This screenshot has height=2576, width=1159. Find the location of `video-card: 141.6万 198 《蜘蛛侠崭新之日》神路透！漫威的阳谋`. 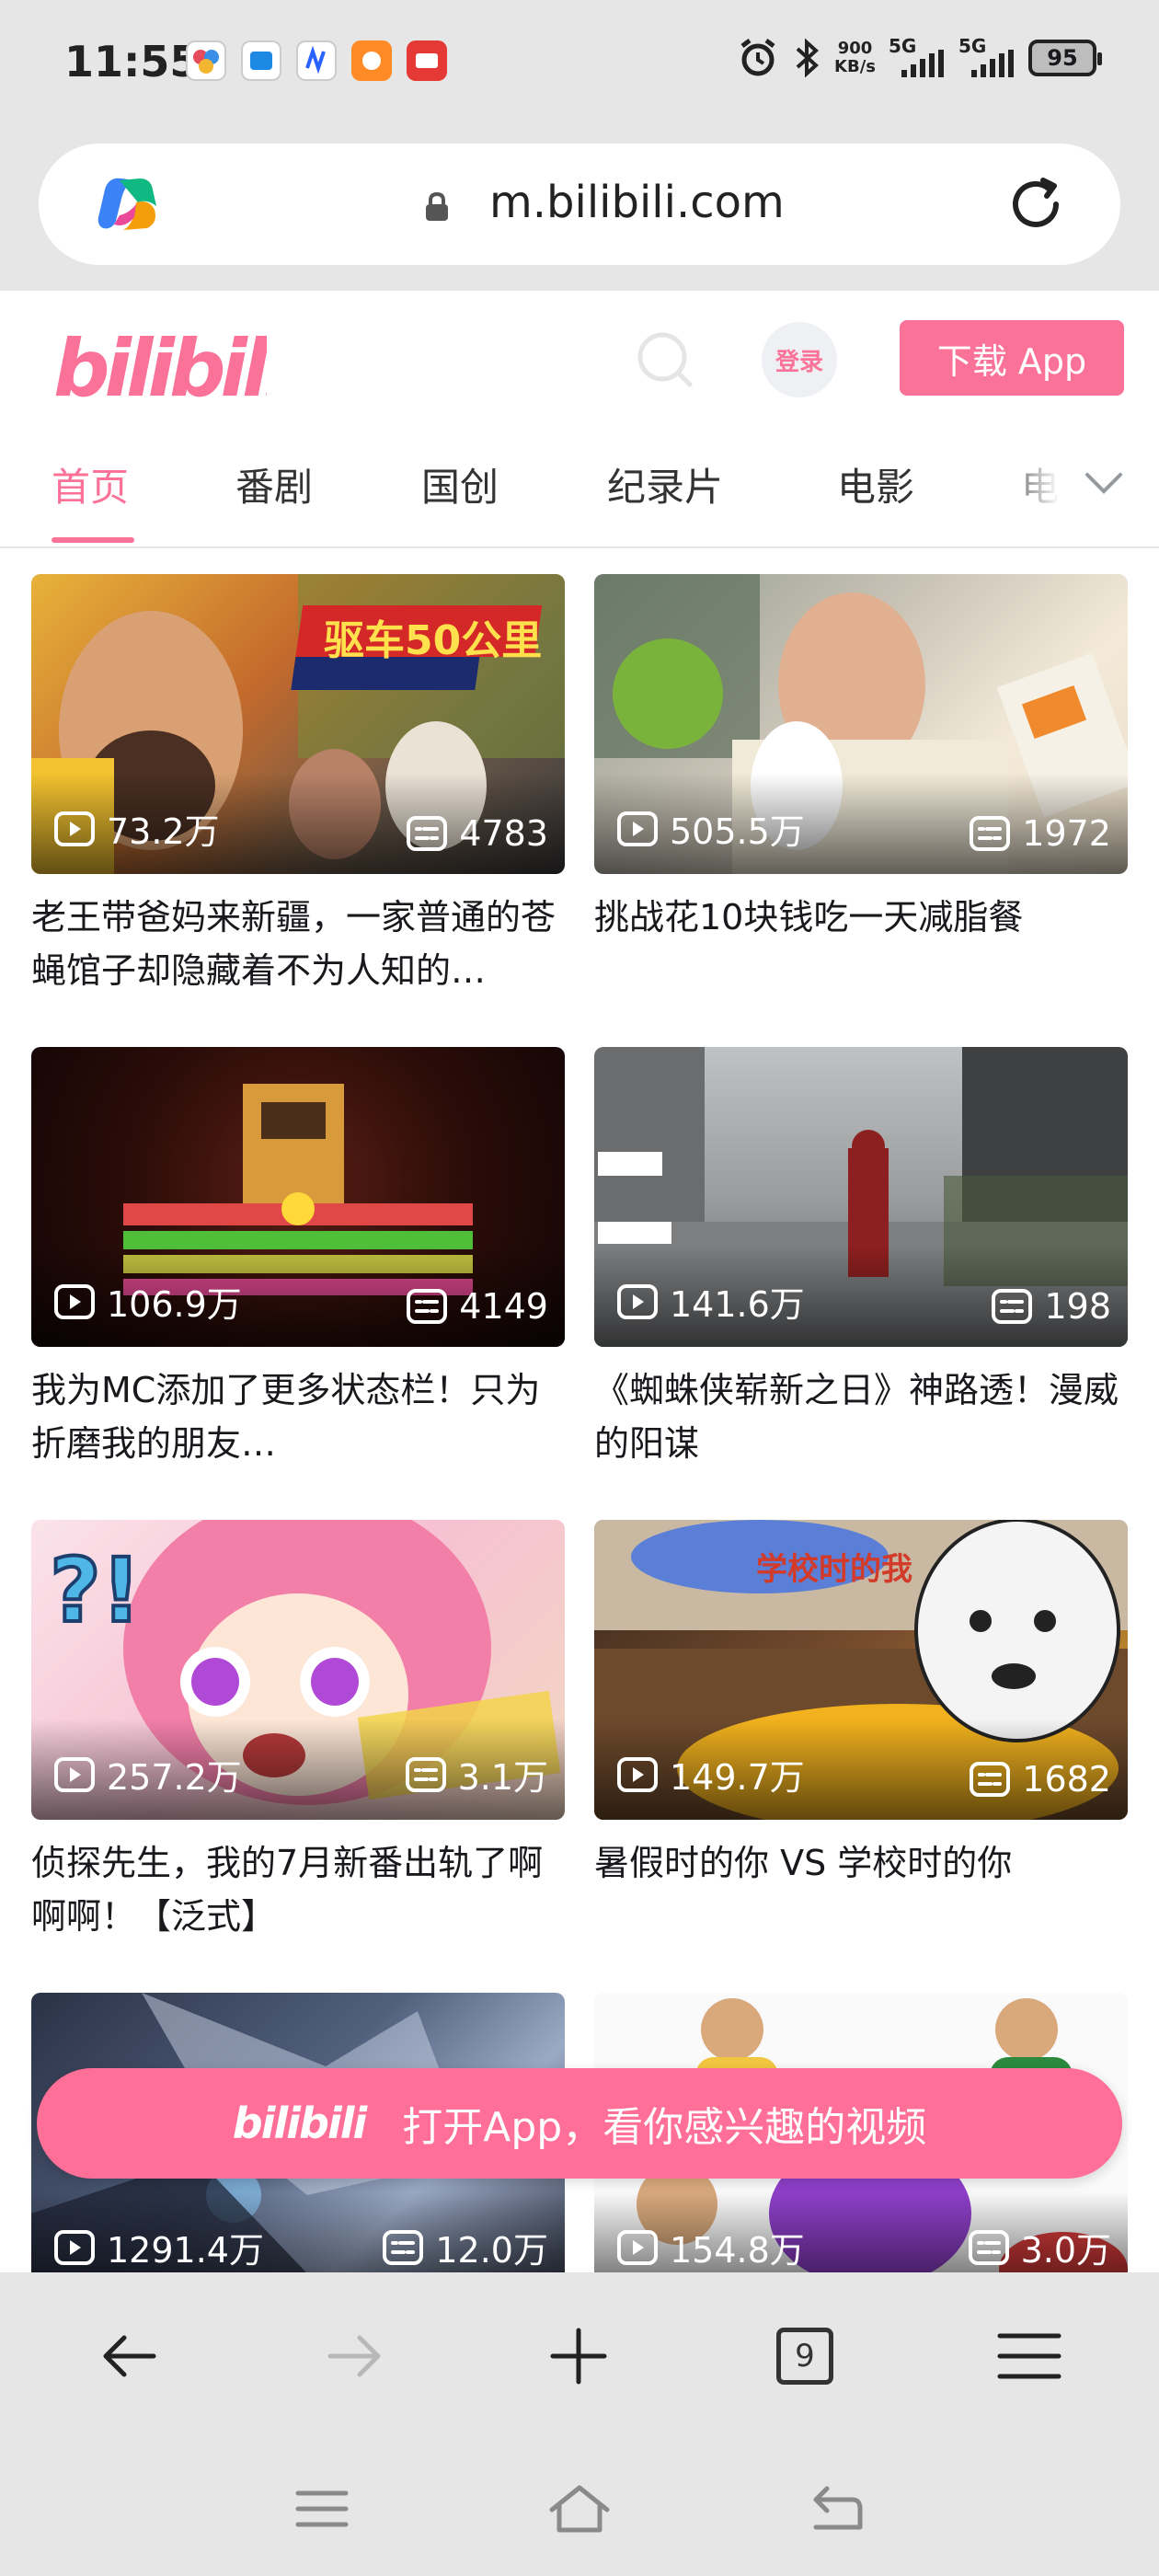

video-card: 141.6万 198 《蜘蛛侠崭新之日》神路透！漫威的阳谋 is located at coordinates (861, 1258).